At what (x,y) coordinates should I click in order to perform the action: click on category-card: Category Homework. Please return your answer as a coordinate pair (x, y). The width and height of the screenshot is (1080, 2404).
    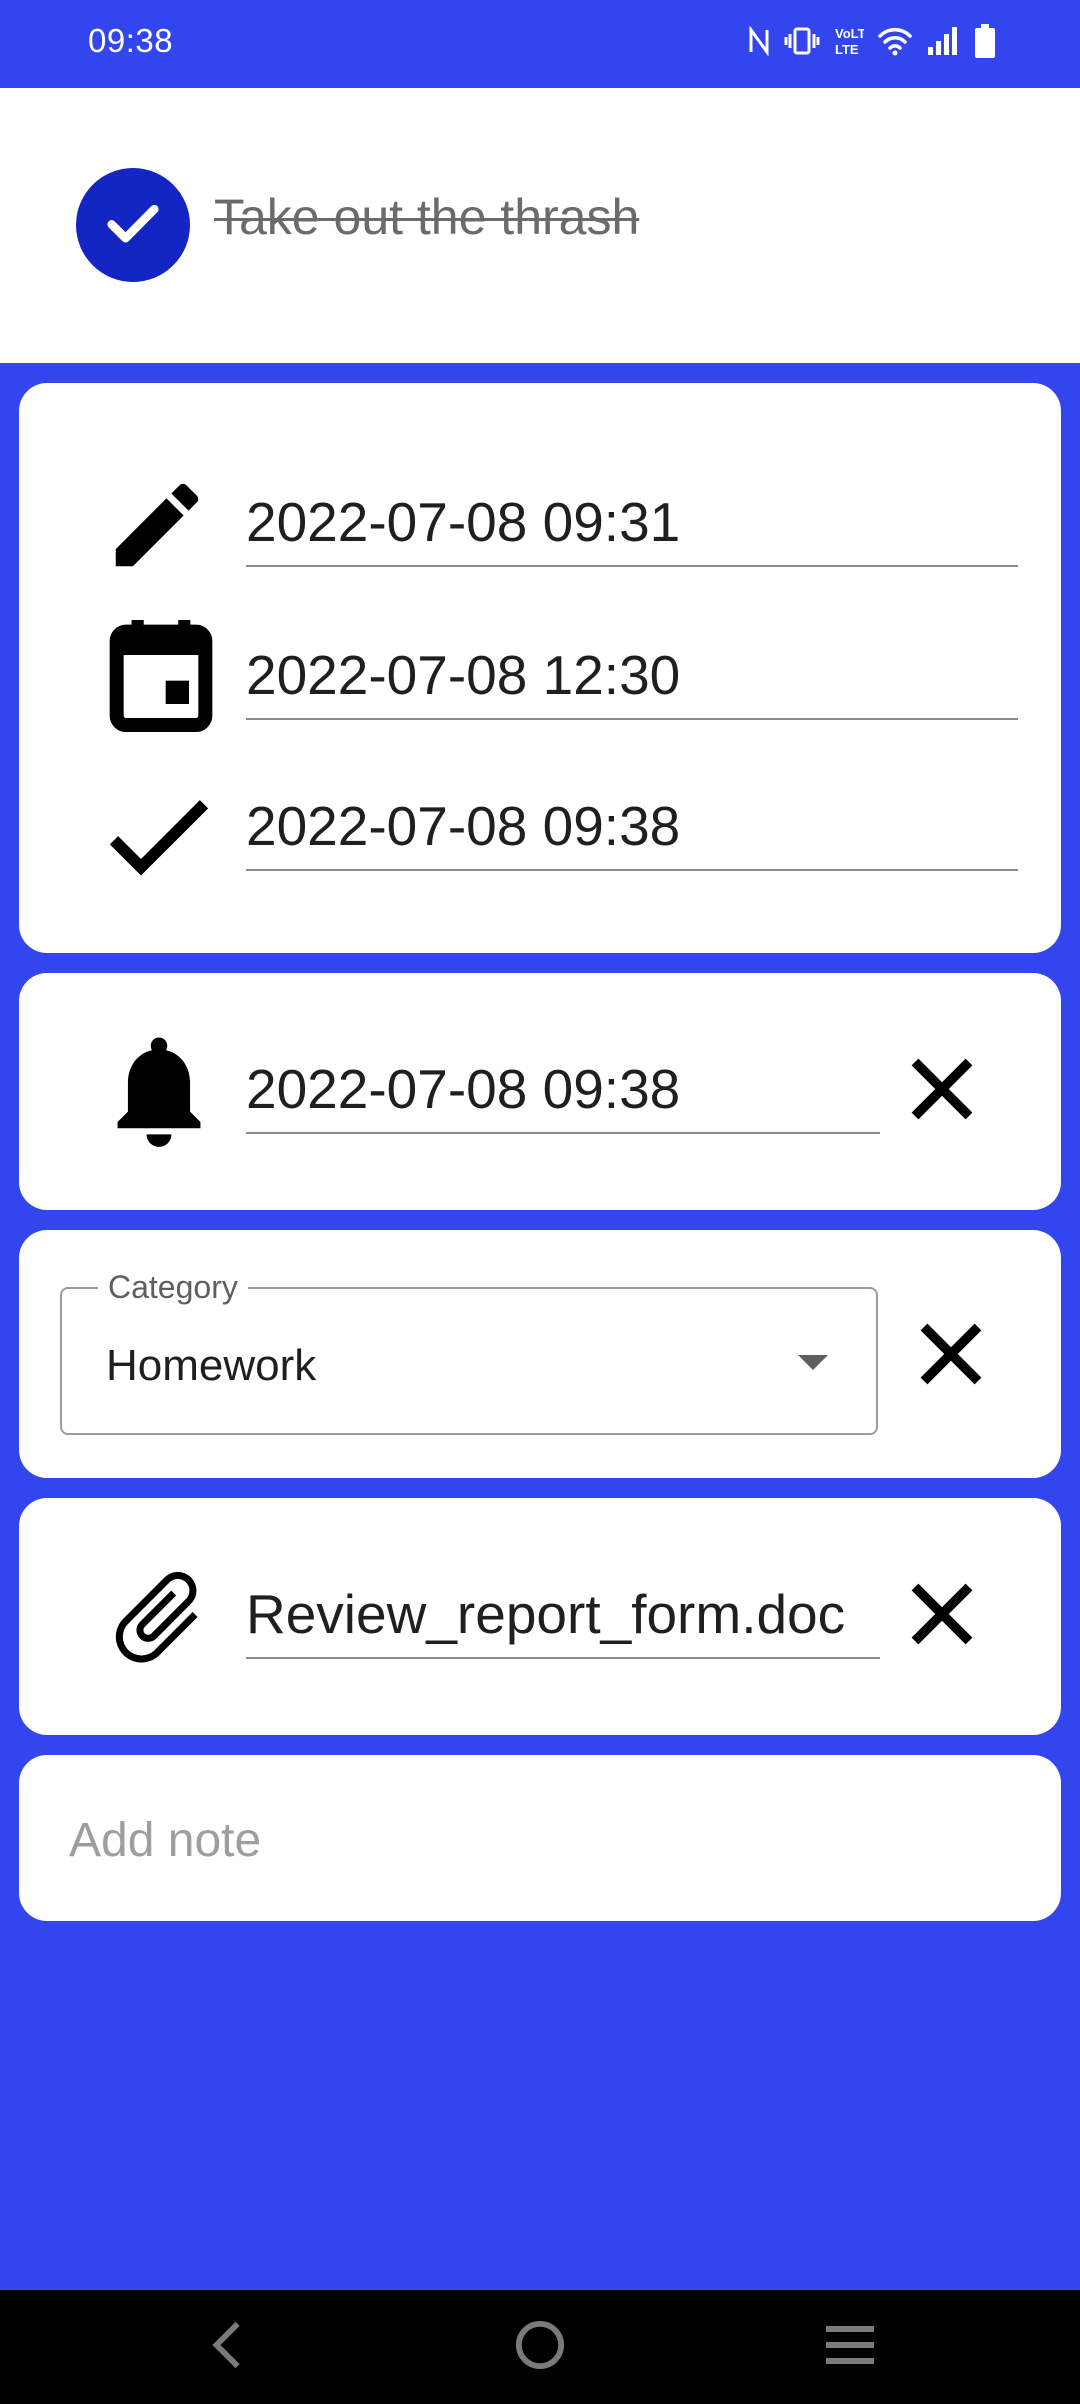
    Looking at the image, I should click on (540, 1354).